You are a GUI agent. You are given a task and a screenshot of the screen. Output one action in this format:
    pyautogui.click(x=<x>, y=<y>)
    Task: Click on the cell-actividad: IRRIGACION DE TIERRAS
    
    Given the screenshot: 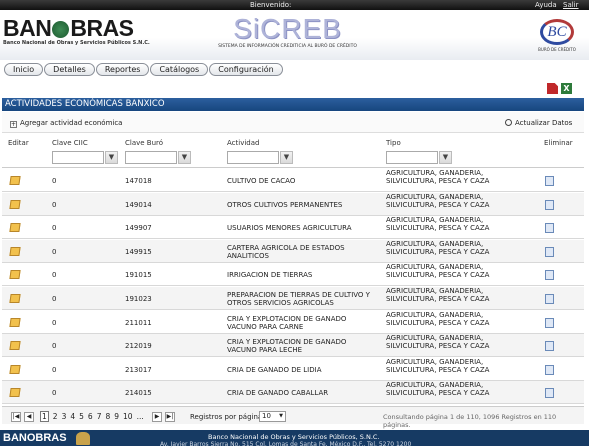 What is the action you would take?
    pyautogui.click(x=270, y=275)
    